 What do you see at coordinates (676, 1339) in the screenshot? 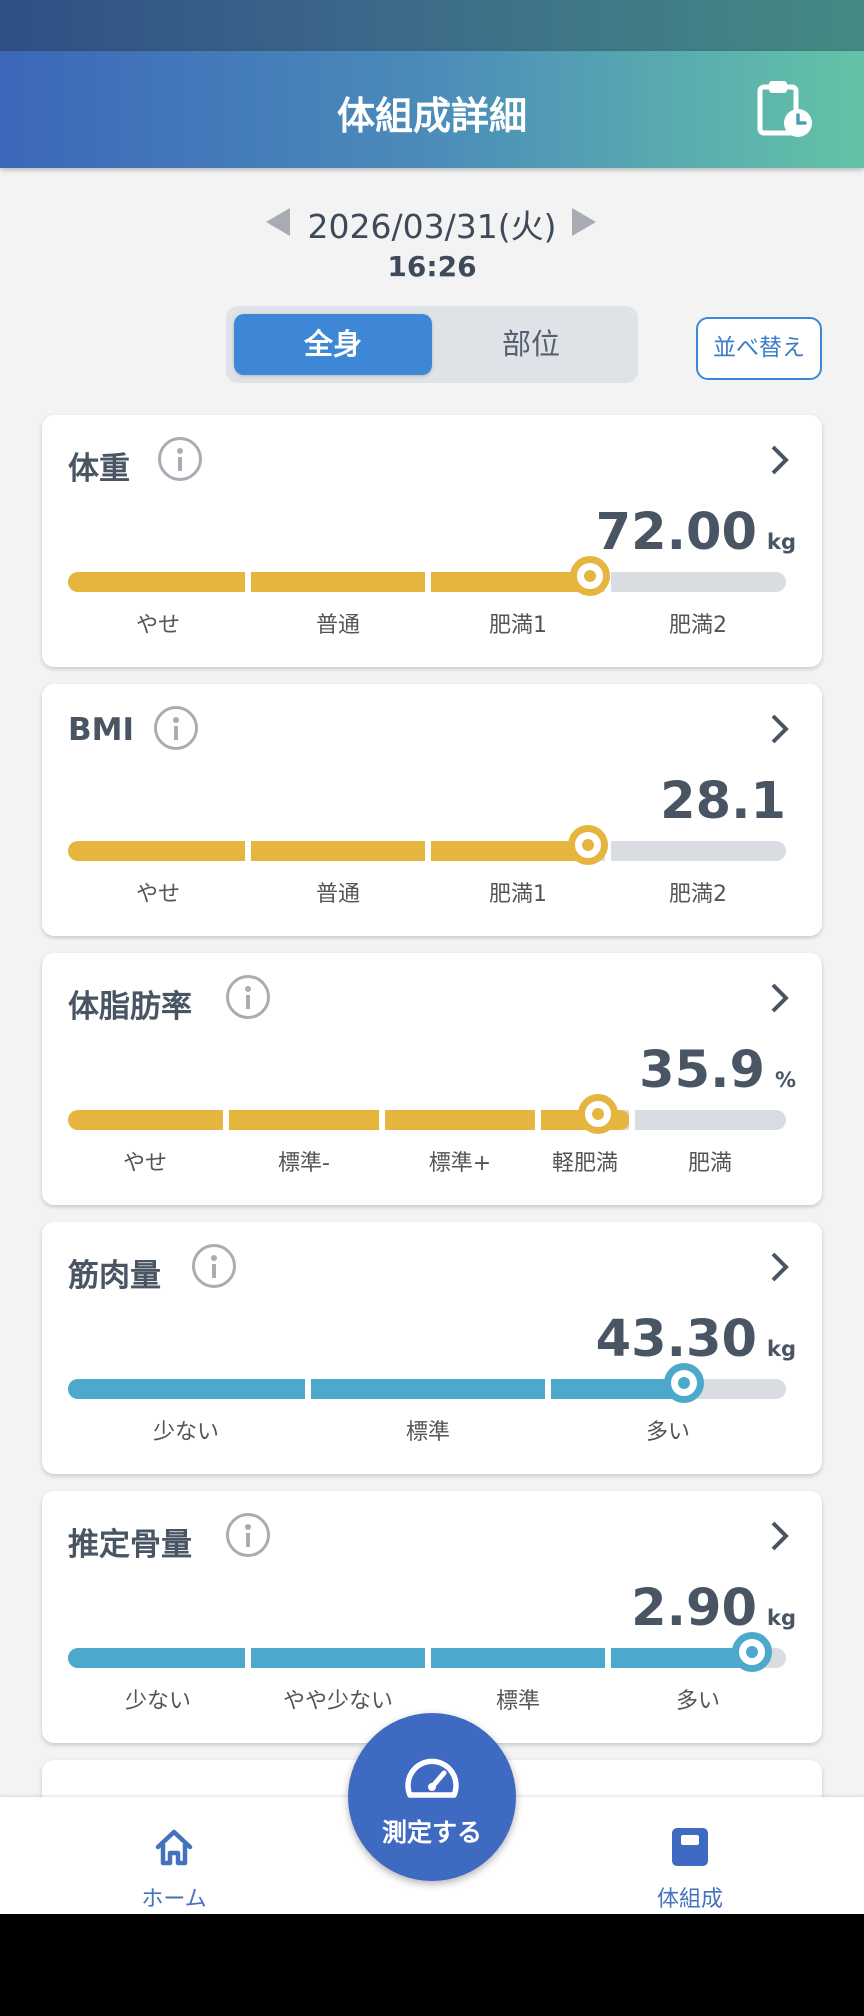
I see `value-number: 43.30` at bounding box center [676, 1339].